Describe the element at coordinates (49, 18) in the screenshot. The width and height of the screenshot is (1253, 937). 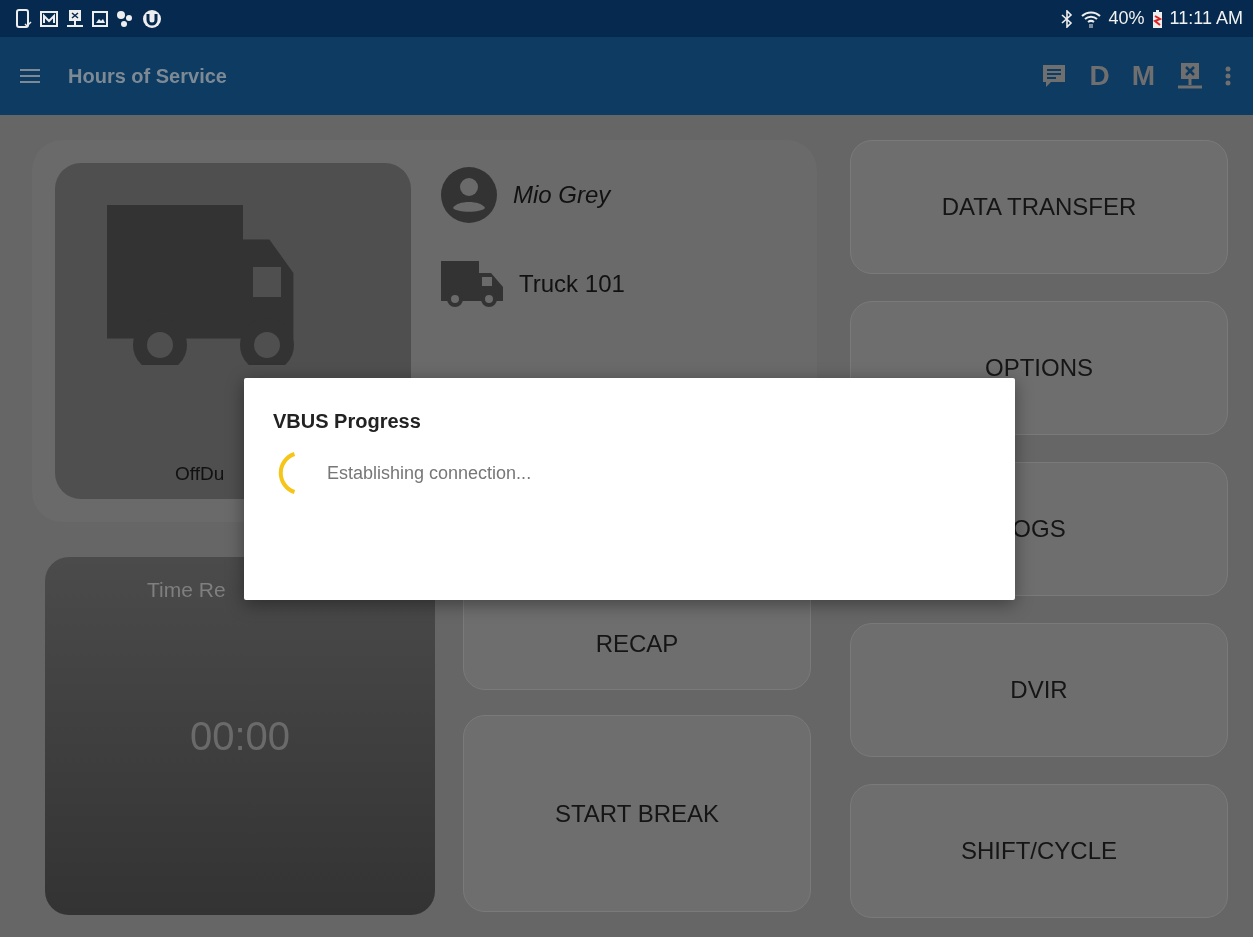
I see `mail-icon` at that location.